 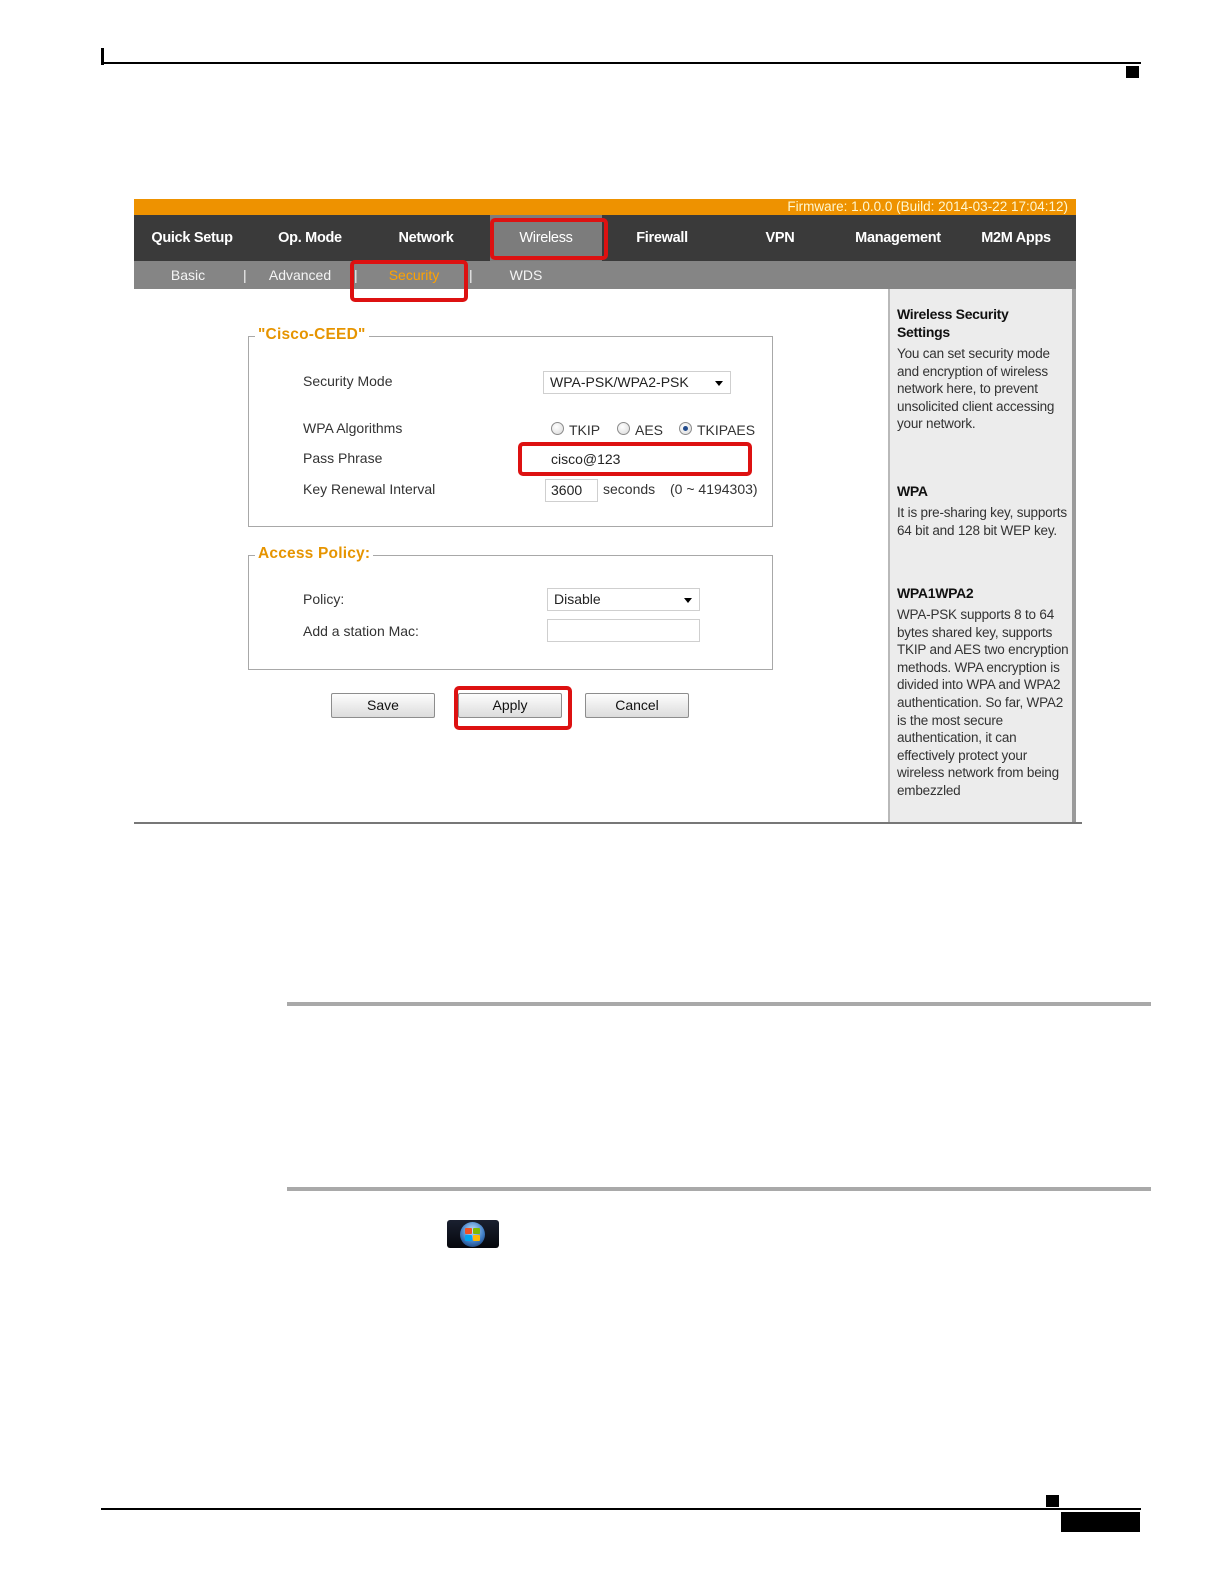 I want to click on help-title-wpa1wpa2: WPA1WPA2, so click(x=935, y=593).